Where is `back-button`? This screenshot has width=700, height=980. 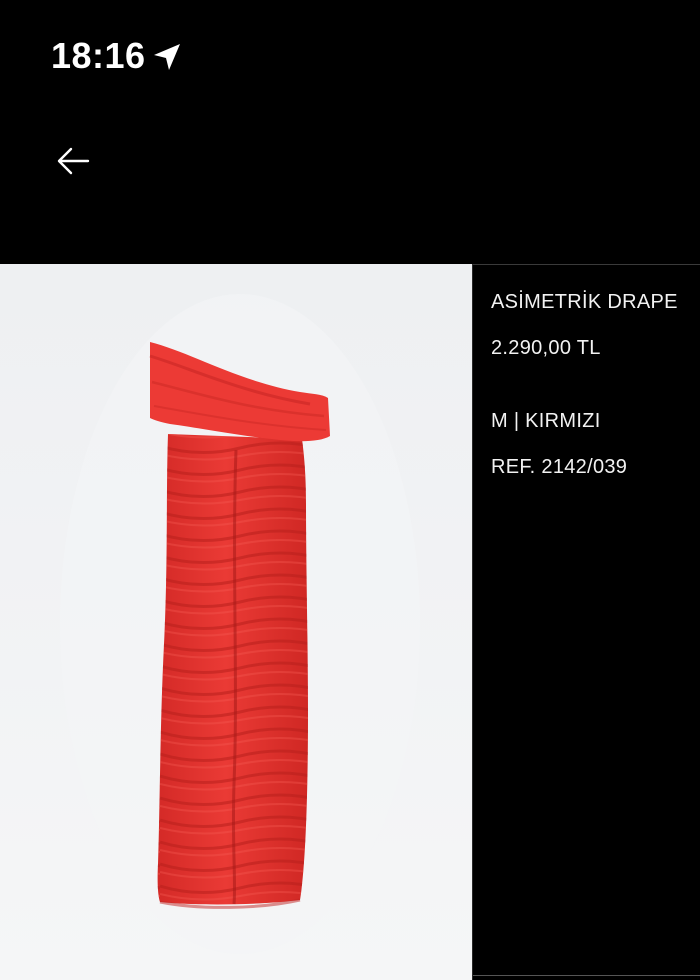
back-button is located at coordinates (74, 162).